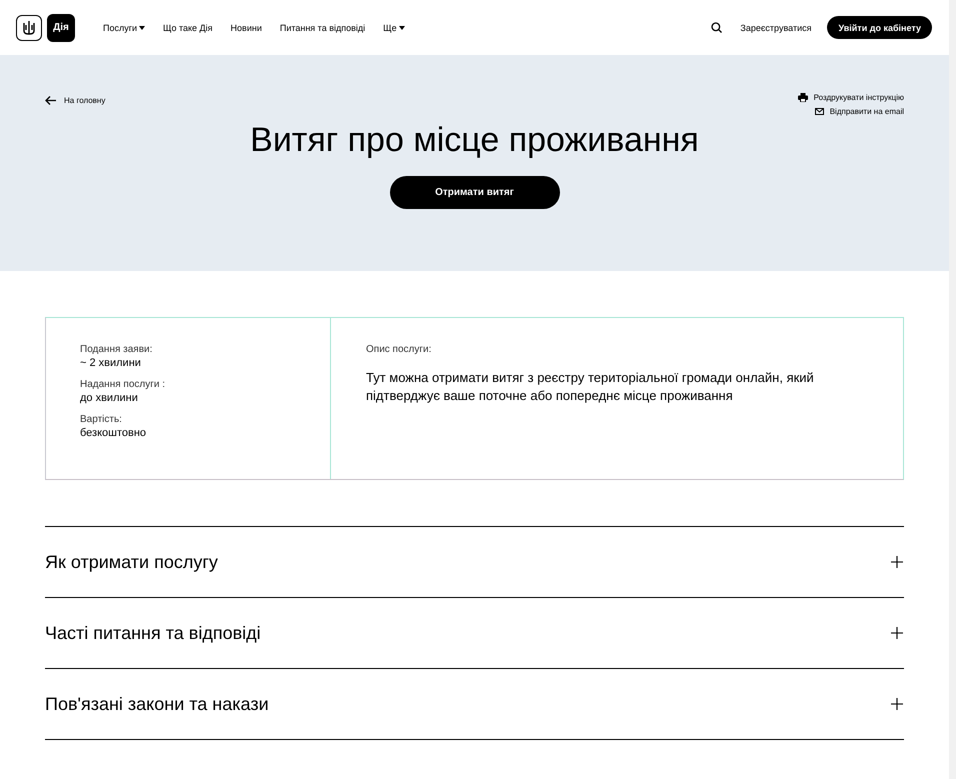 This screenshot has width=956, height=779. I want to click on accordion-title: Часті питання та відповіді, so click(153, 633).